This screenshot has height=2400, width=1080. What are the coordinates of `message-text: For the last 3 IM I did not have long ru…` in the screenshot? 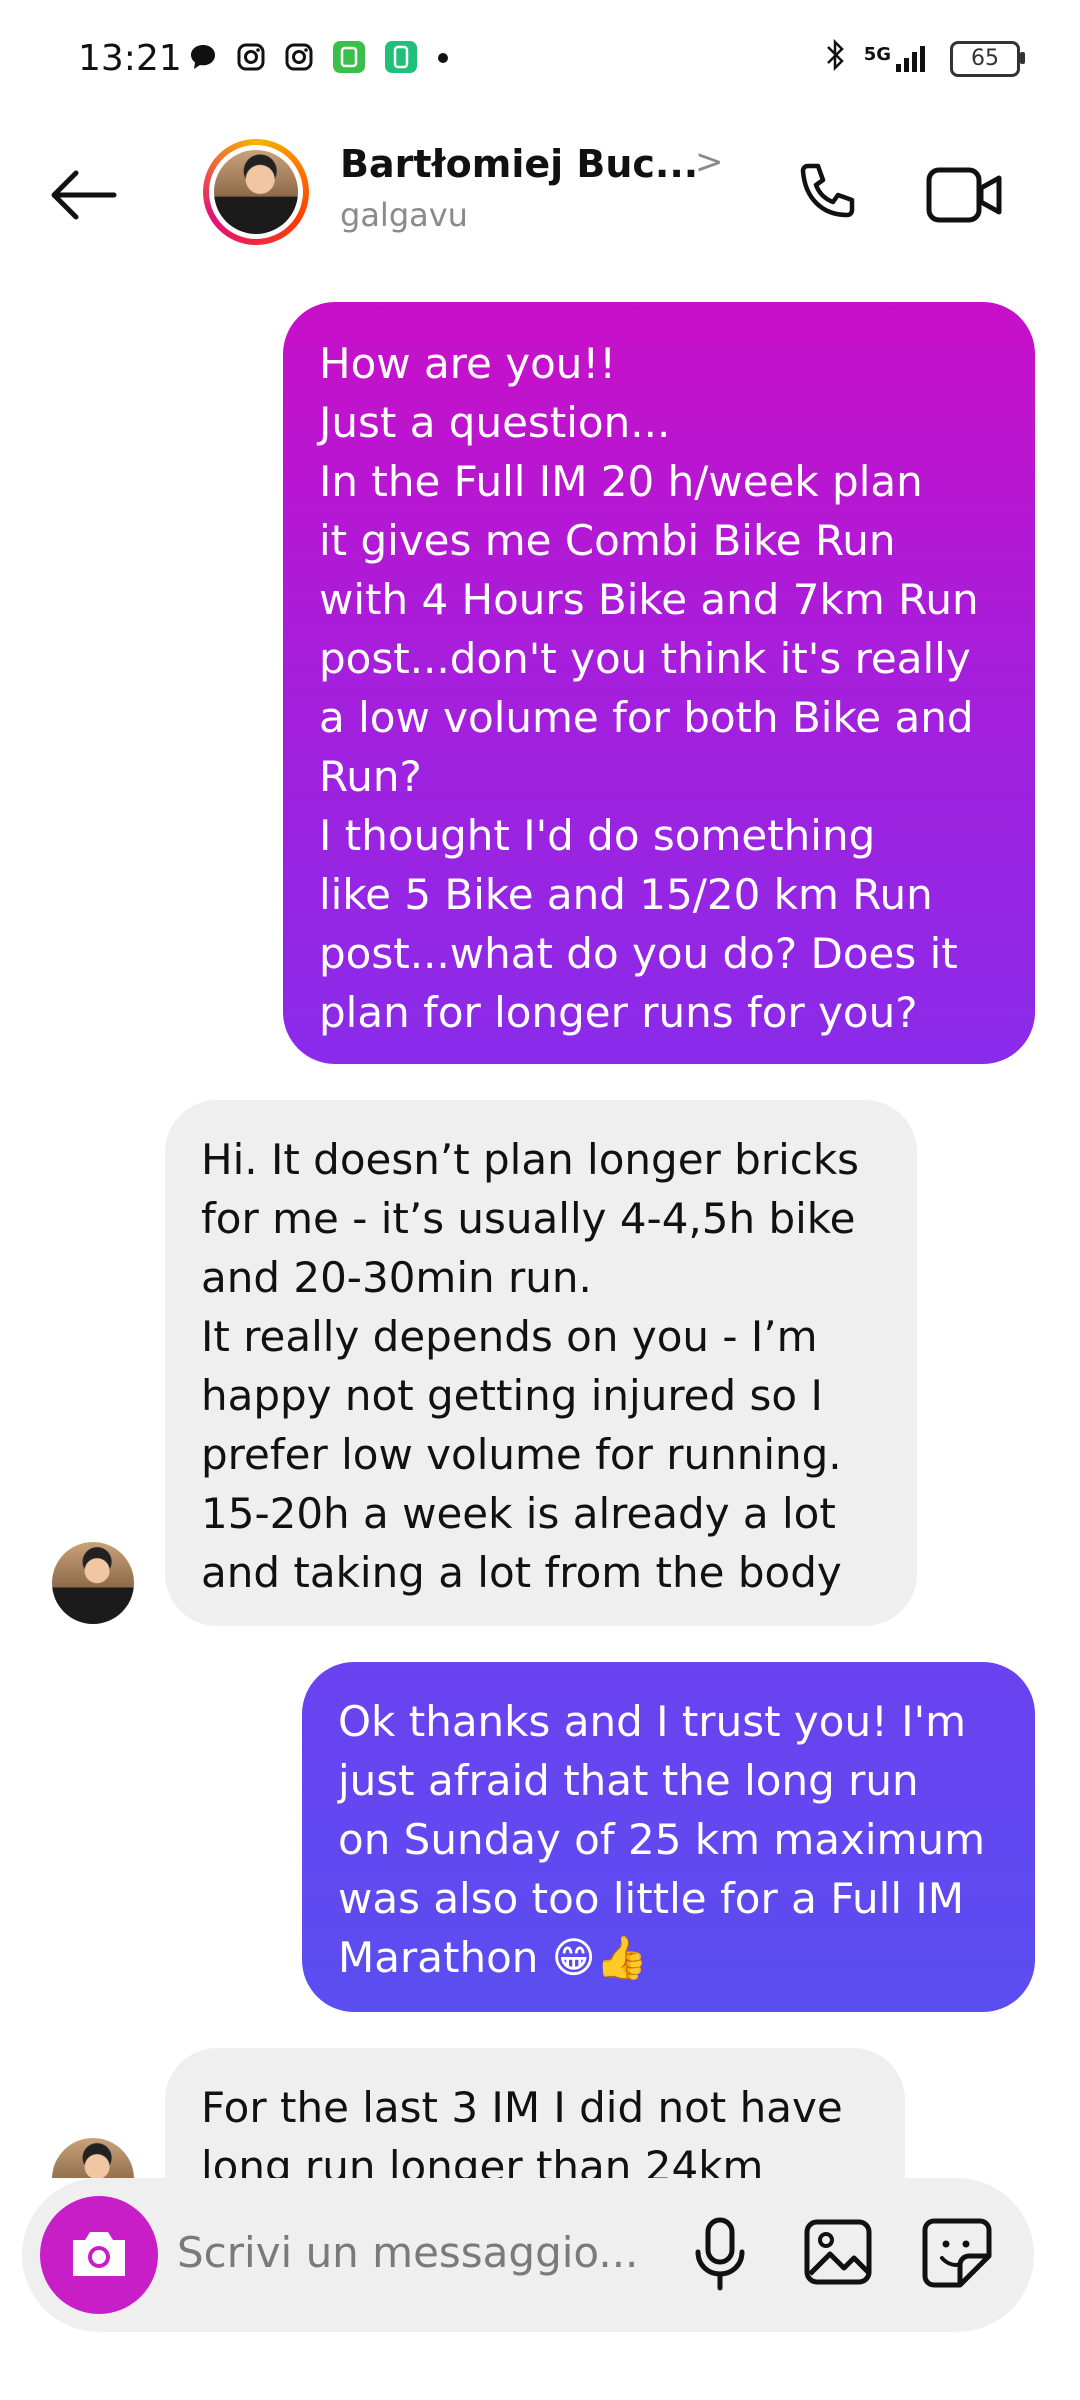 It's located at (522, 2130).